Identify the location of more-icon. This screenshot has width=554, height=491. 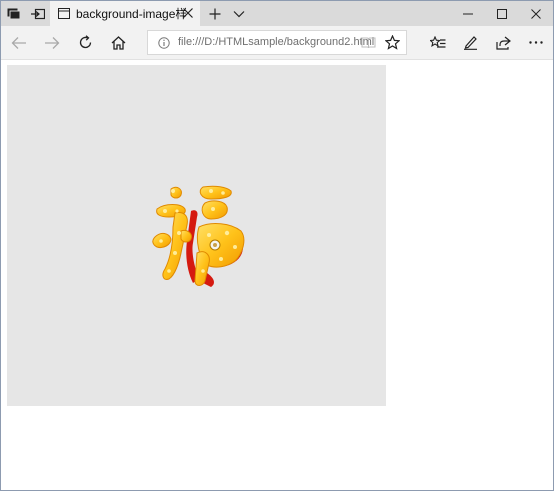
(536, 42).